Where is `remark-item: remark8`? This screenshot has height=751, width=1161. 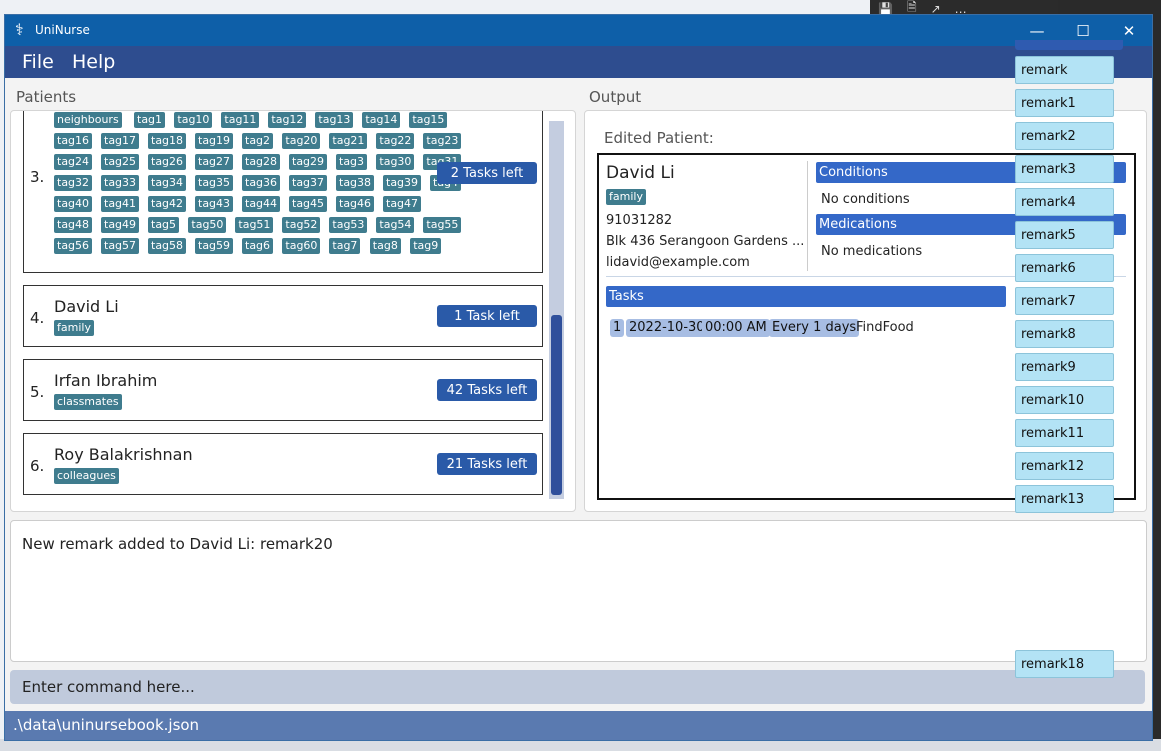 remark-item: remark8 is located at coordinates (1064, 334).